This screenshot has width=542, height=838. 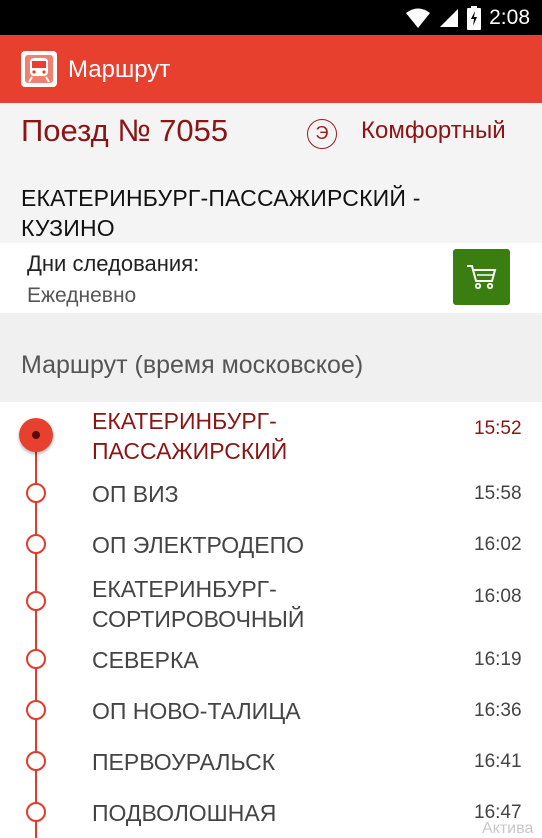 What do you see at coordinates (221, 213) in the screenshot?
I see `train-route: ЕКАТЕРИНБУРГ-ПАССАЖИРСКИЙ - КУЗИНО` at bounding box center [221, 213].